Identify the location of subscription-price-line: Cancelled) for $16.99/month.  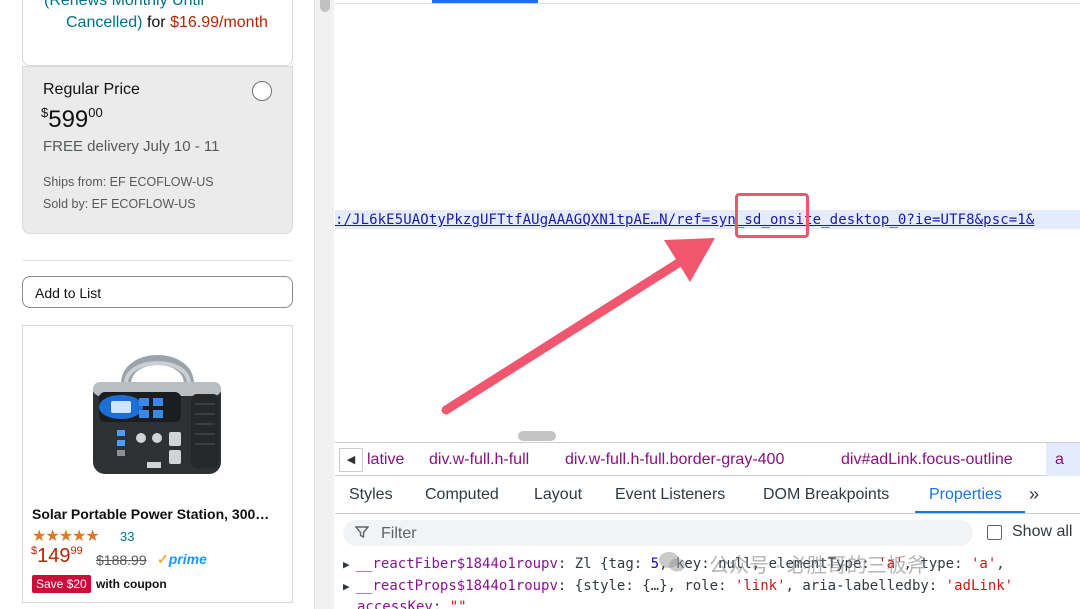
(167, 23).